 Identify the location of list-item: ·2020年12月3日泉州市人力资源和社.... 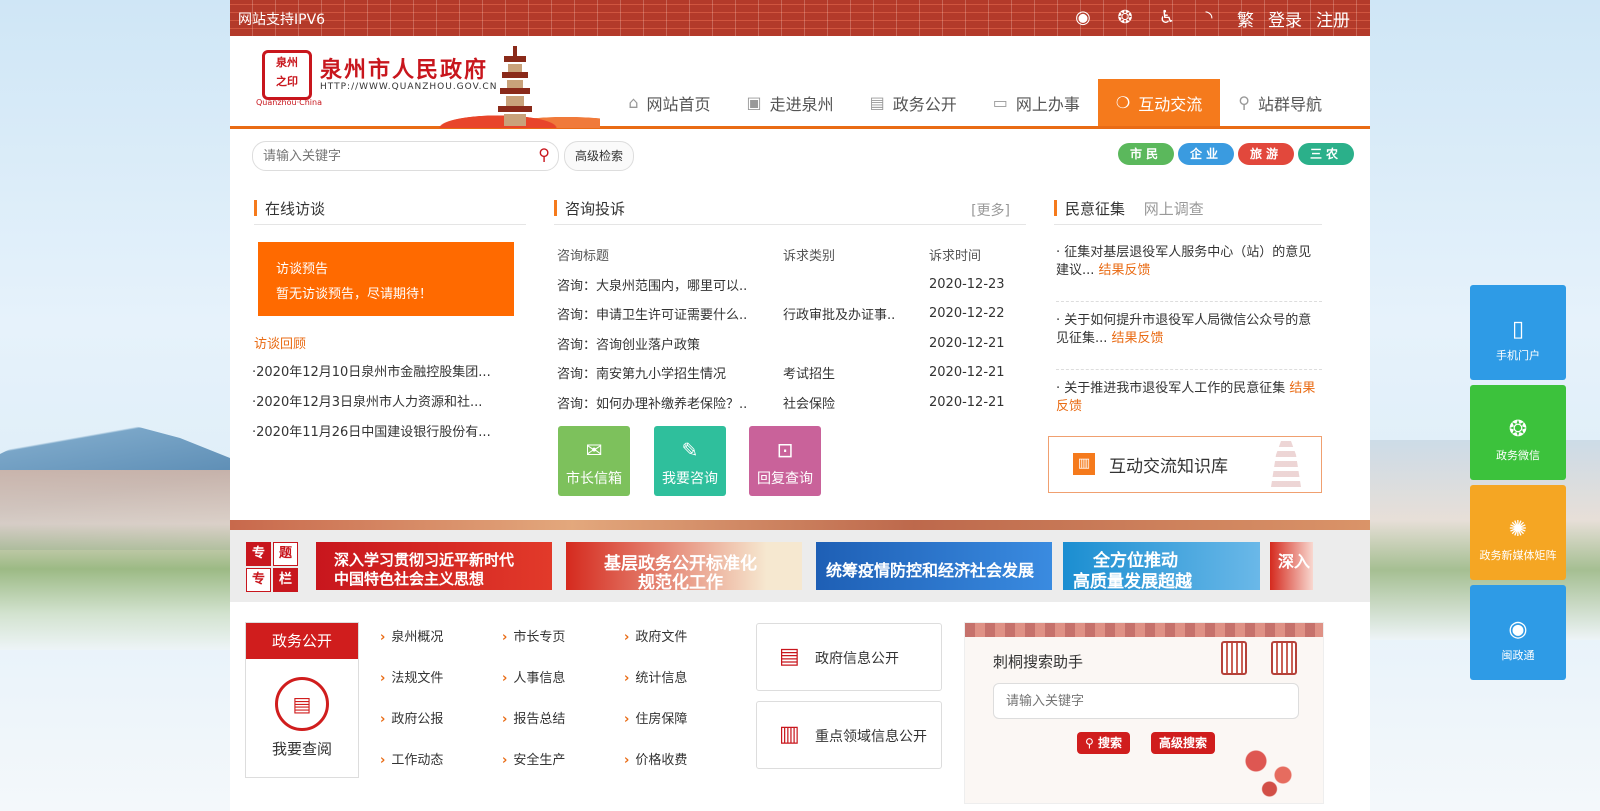
(387, 406).